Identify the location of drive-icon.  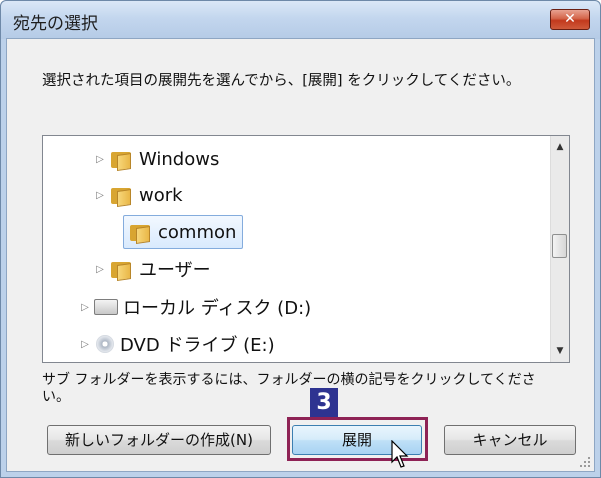
(106, 307).